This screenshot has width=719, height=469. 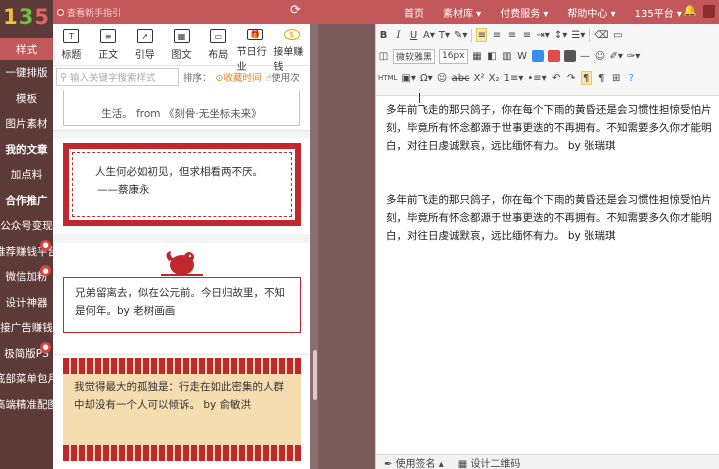 What do you see at coordinates (426, 78) in the screenshot?
I see `omega-icon: Ω▾` at bounding box center [426, 78].